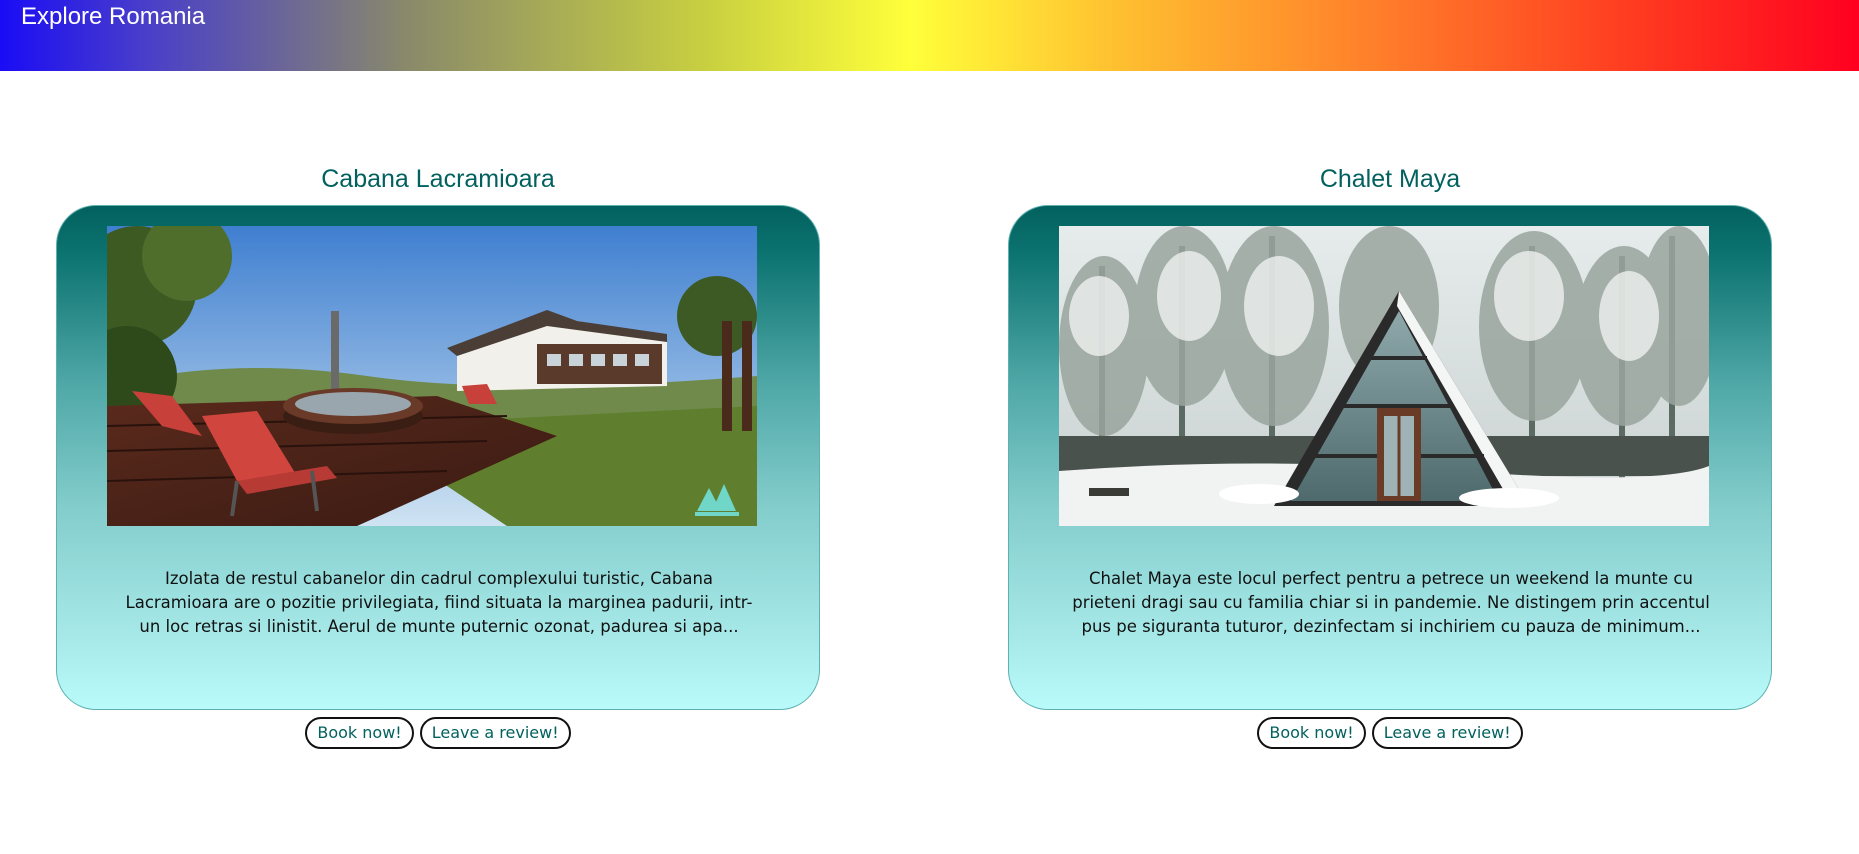 Image resolution: width=1859 pixels, height=854 pixels. Describe the element at coordinates (1384, 376) in the screenshot. I see `chalet-photo` at that location.